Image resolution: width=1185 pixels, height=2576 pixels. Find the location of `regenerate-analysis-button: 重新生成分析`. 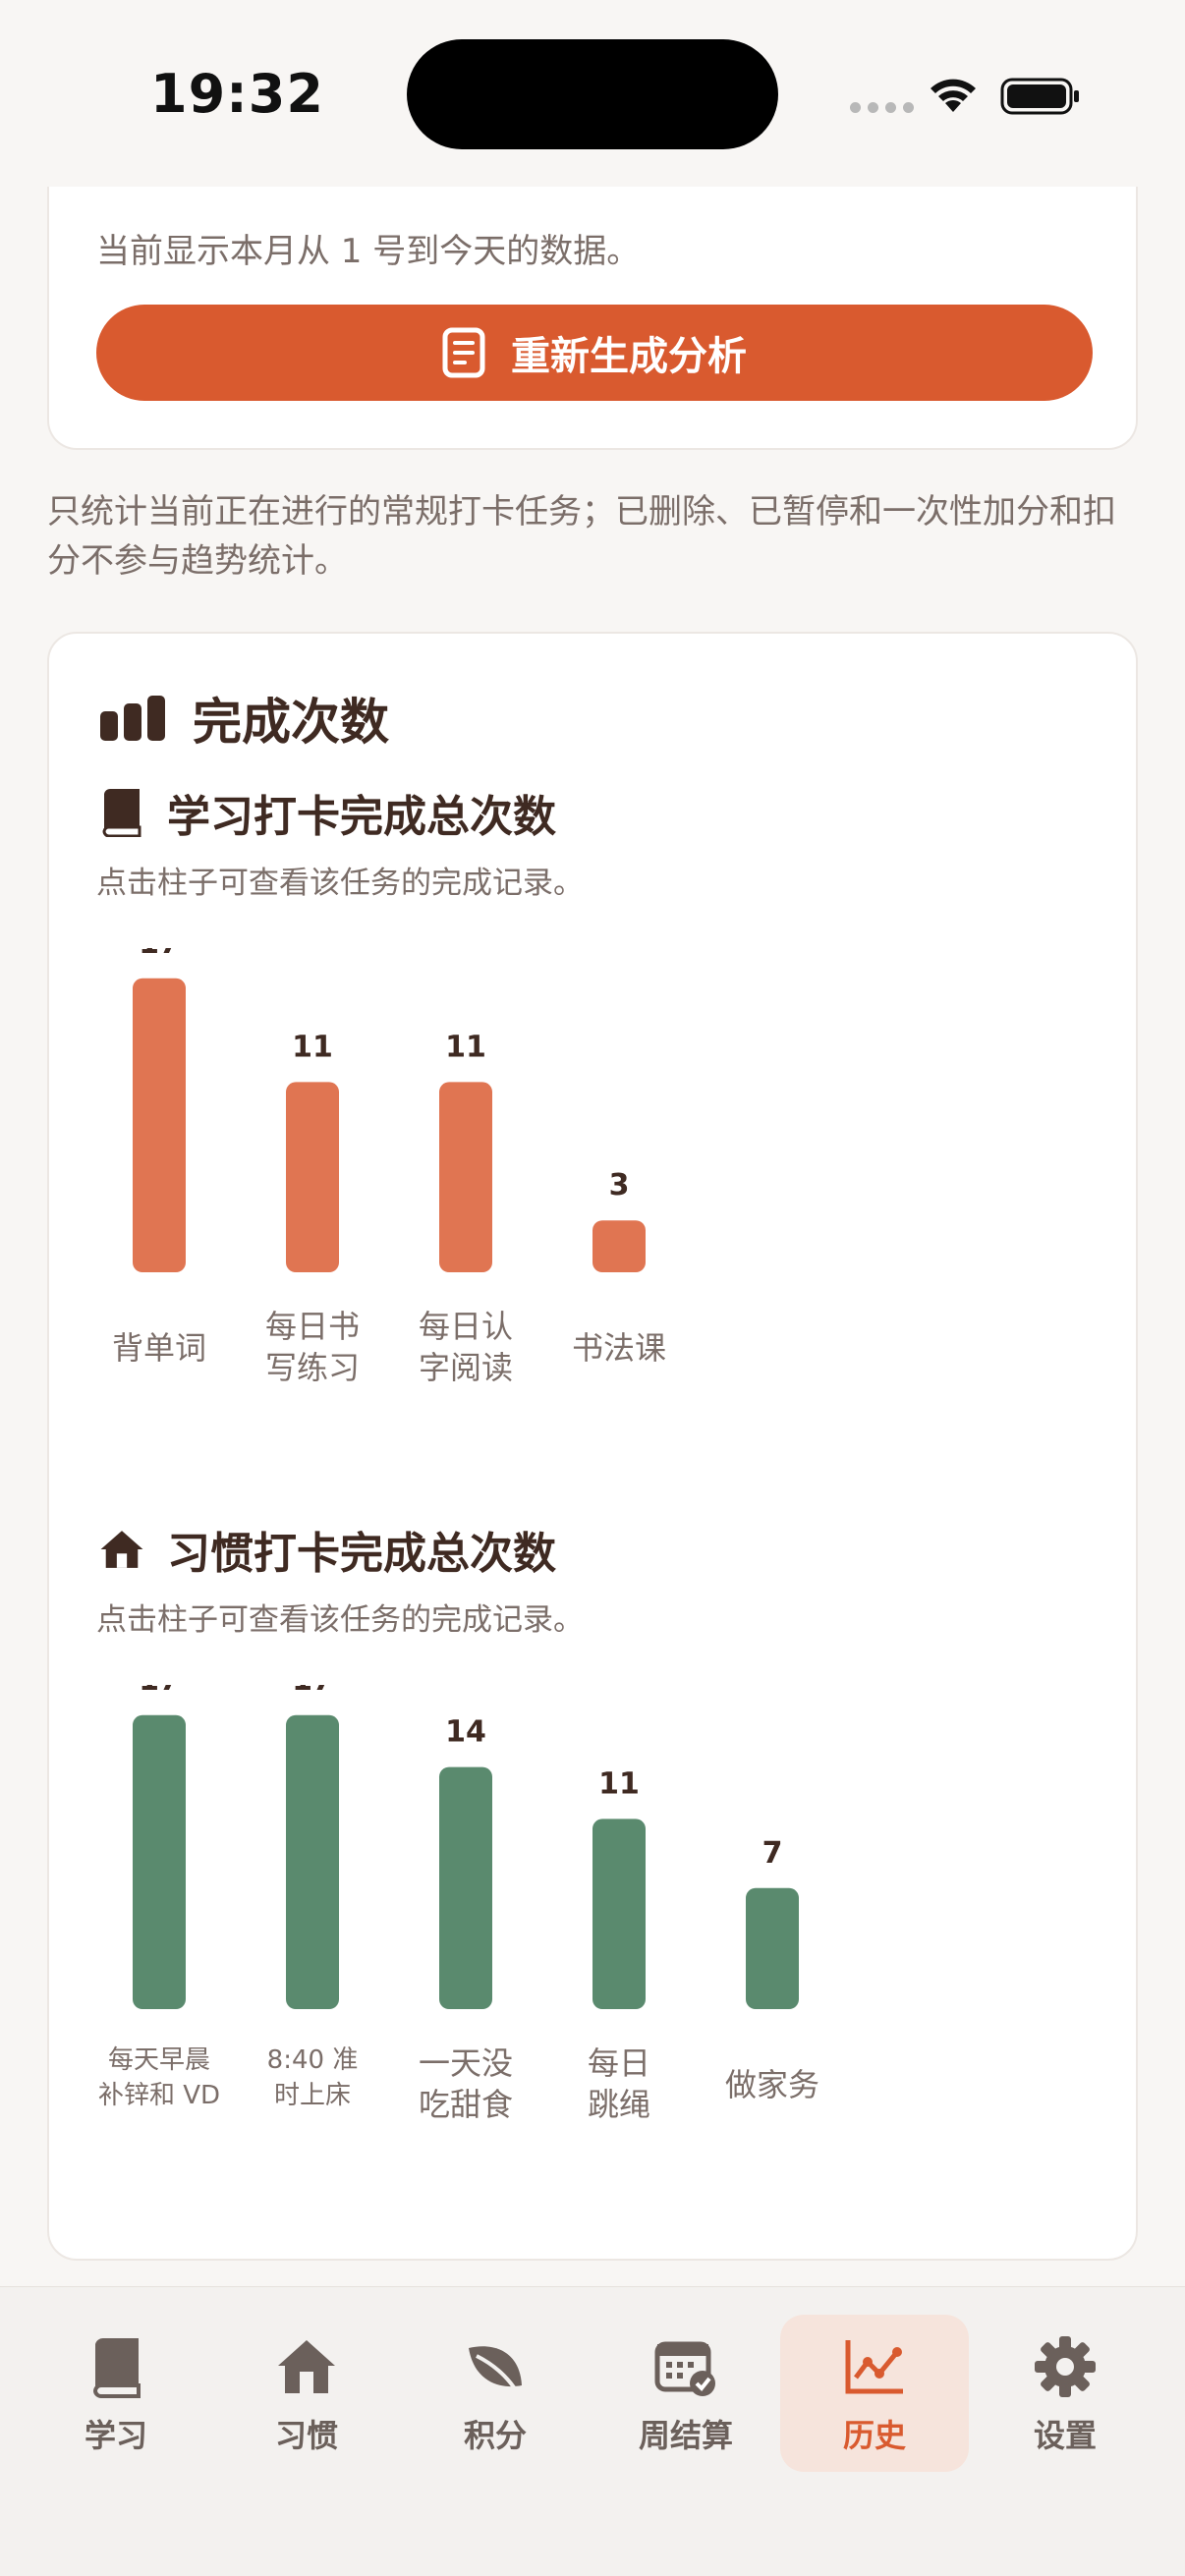

regenerate-analysis-button: 重新生成分析 is located at coordinates (594, 353).